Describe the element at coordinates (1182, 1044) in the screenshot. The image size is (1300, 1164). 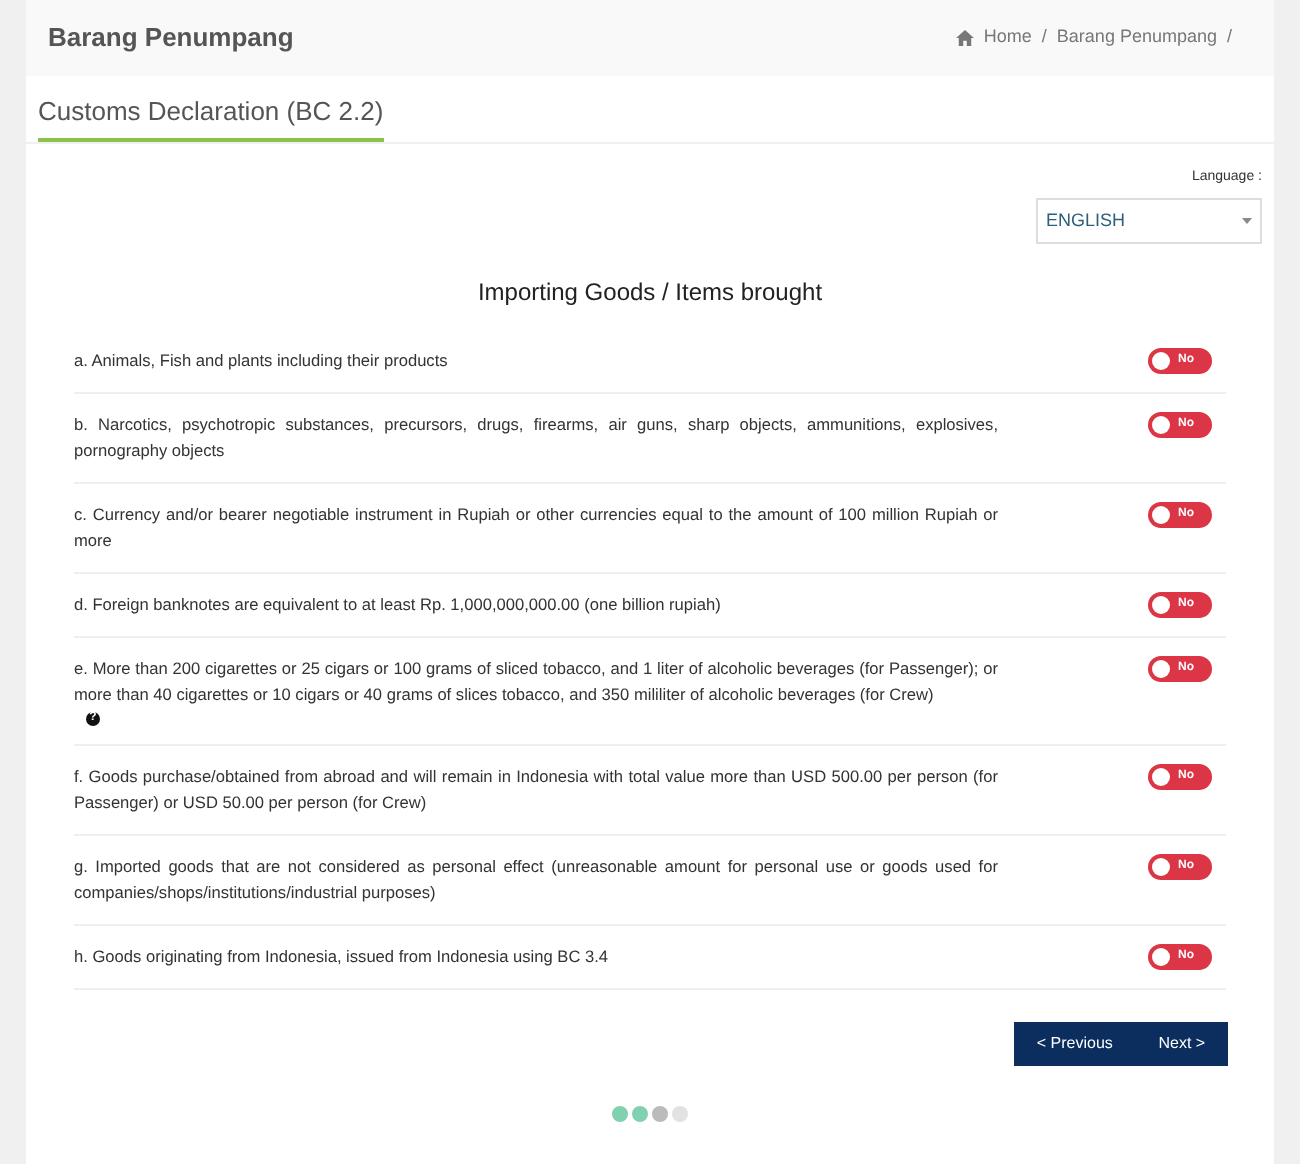
I see `next-button: Next >` at that location.